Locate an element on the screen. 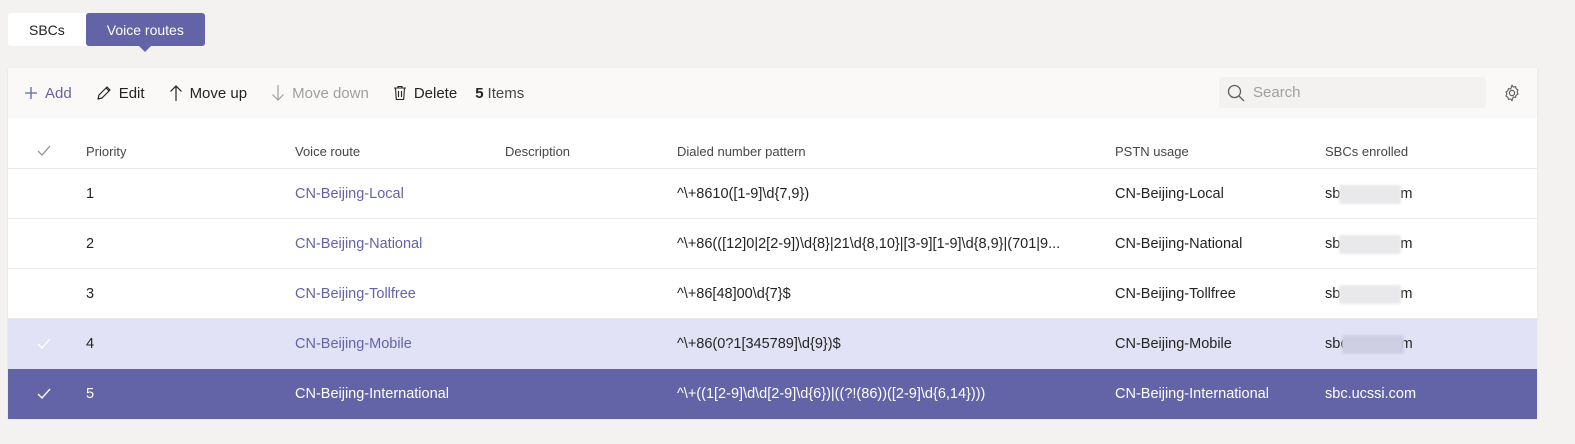 This screenshot has width=1575, height=444. edit-label: Edit is located at coordinates (131, 93).